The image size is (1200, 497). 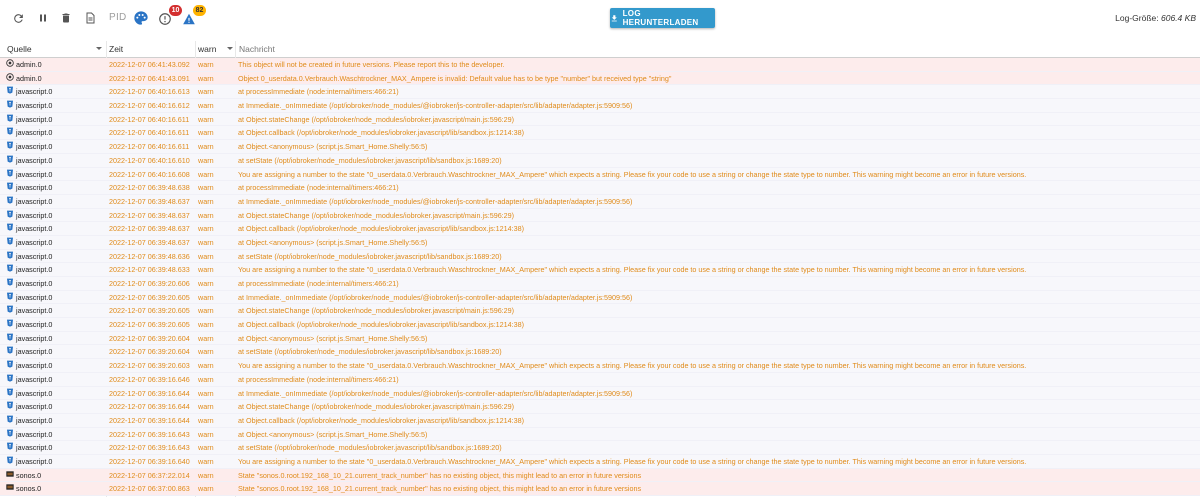 What do you see at coordinates (141, 18) in the screenshot?
I see `palette-icon` at bounding box center [141, 18].